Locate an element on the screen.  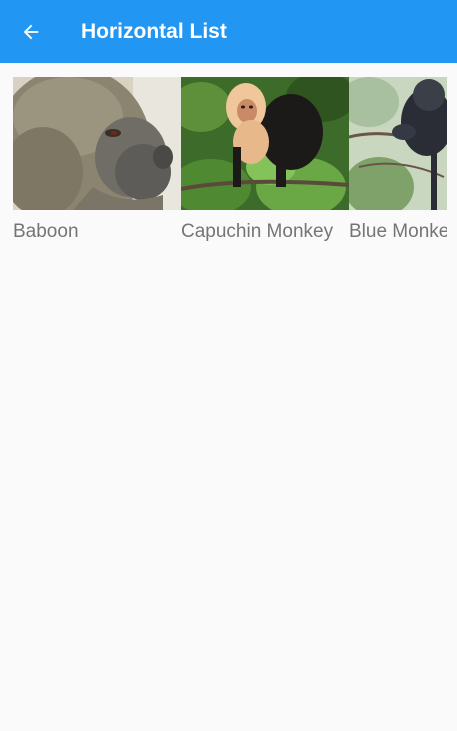
app-bar: Horizontal List is located at coordinates (228, 31).